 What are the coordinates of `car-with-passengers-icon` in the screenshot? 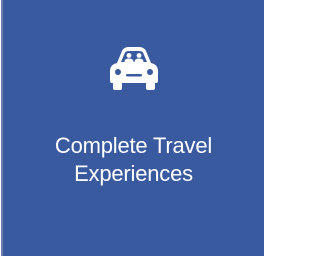 It's located at (134, 67).